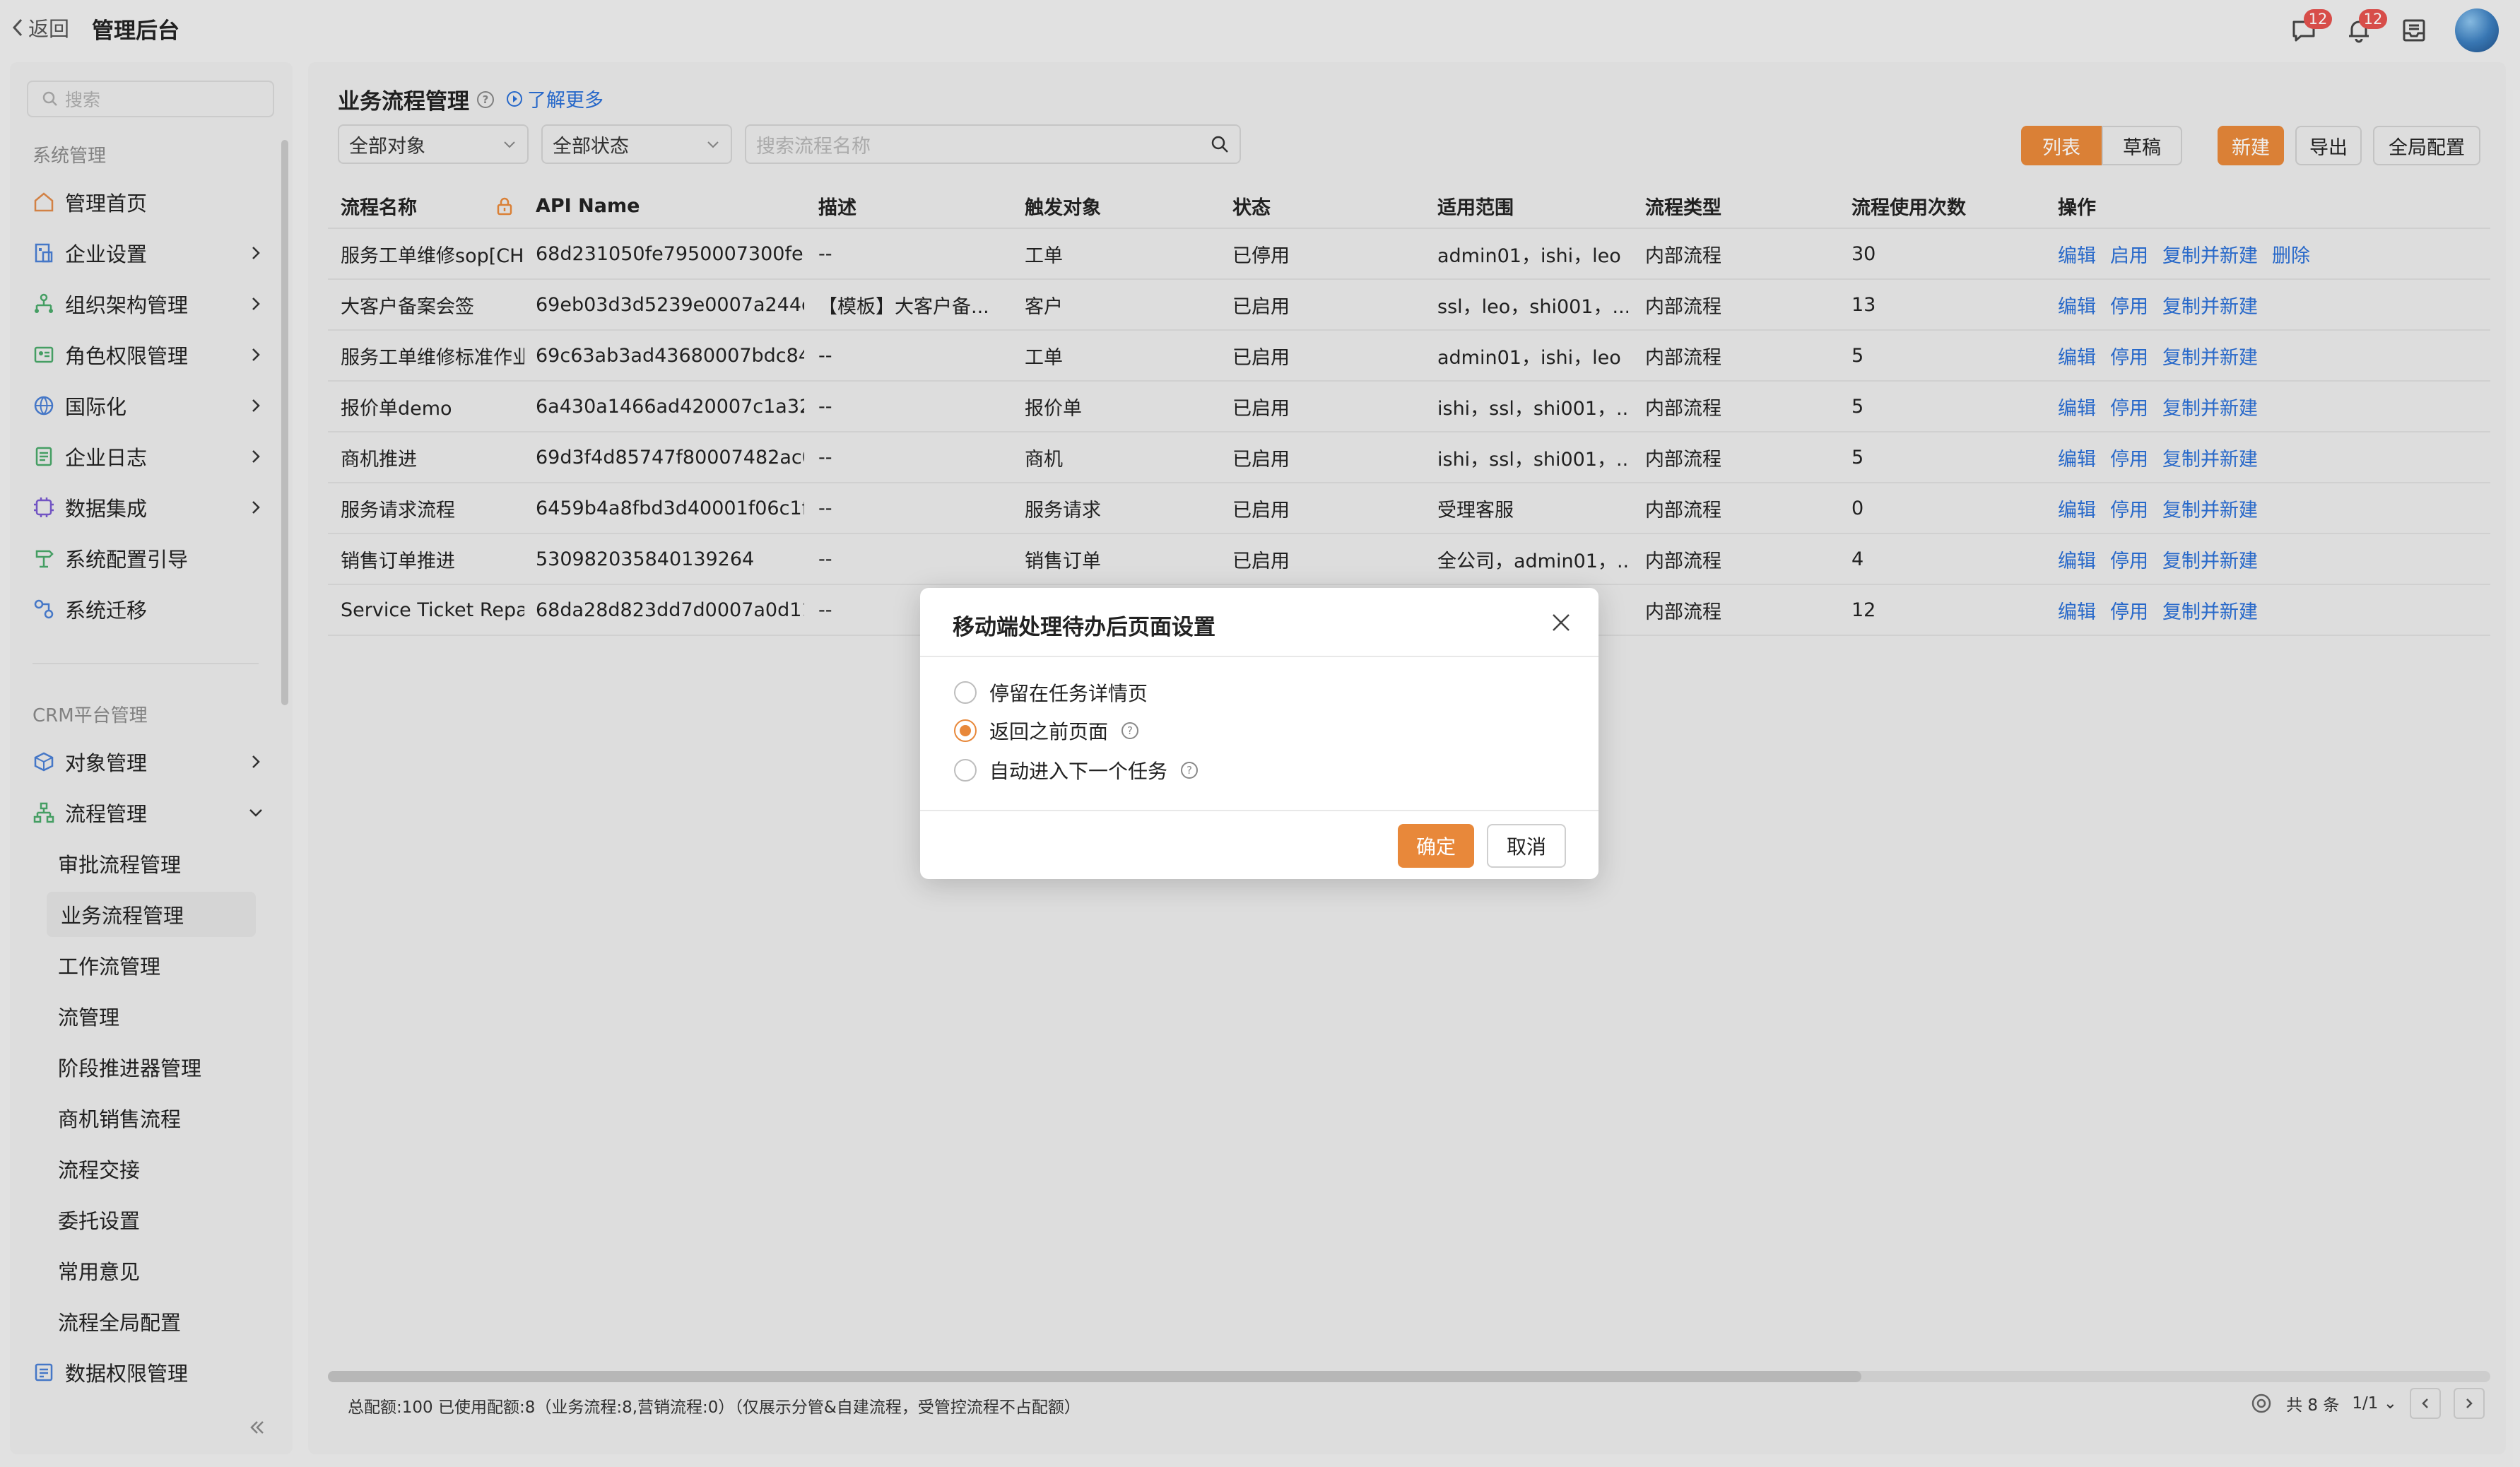  I want to click on option-label: 自动进入下一个任务, so click(1079, 771).